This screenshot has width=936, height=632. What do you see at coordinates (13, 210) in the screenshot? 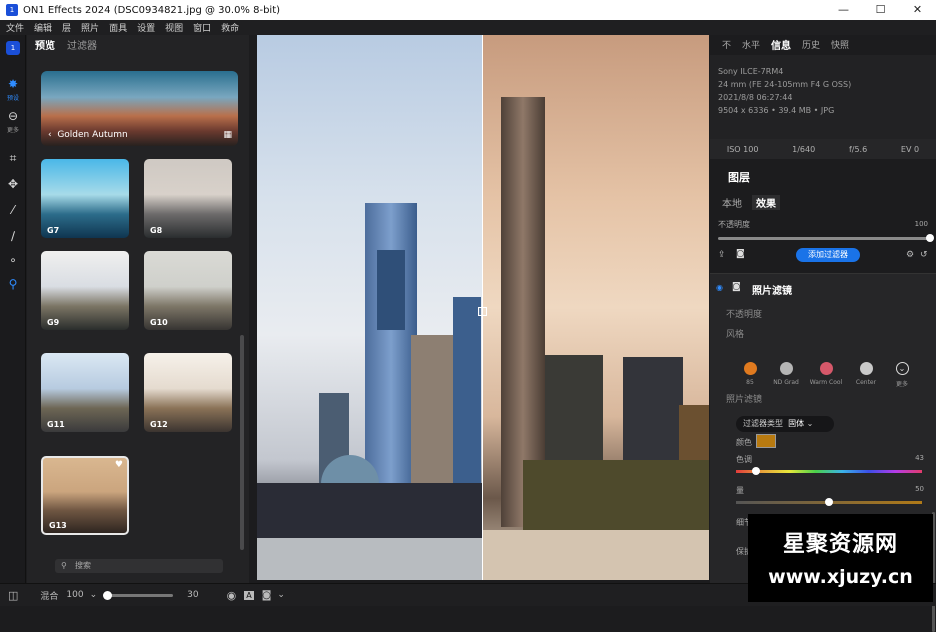
I see `magic-wand-icon: ⁄` at bounding box center [13, 210].